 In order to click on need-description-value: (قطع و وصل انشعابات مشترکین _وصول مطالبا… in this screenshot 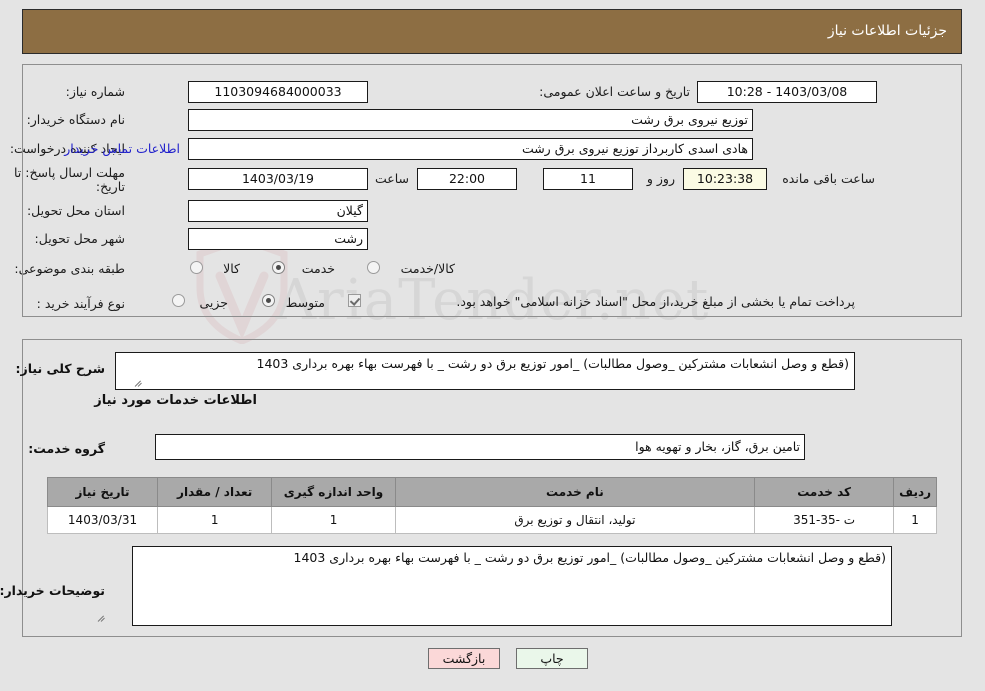, I will do `click(485, 371)`.